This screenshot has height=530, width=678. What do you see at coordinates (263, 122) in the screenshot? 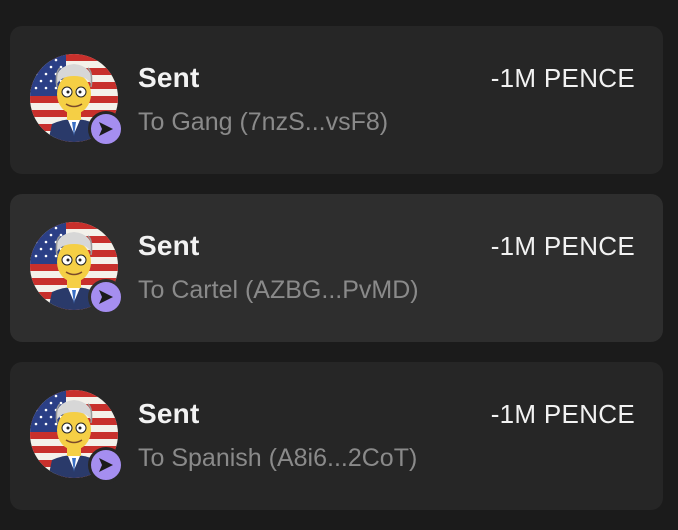
I see `transaction-recipient: To Gang (7nzS...vsF8)` at bounding box center [263, 122].